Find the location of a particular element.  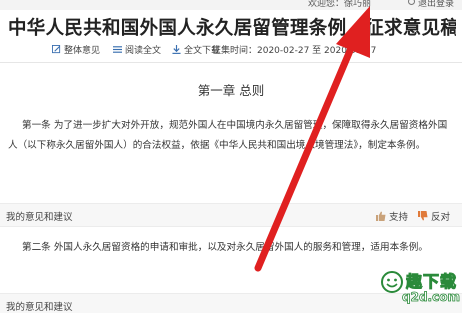

welcome-user-text: 欢迎您：徐巧丽 is located at coordinates (340, 4).